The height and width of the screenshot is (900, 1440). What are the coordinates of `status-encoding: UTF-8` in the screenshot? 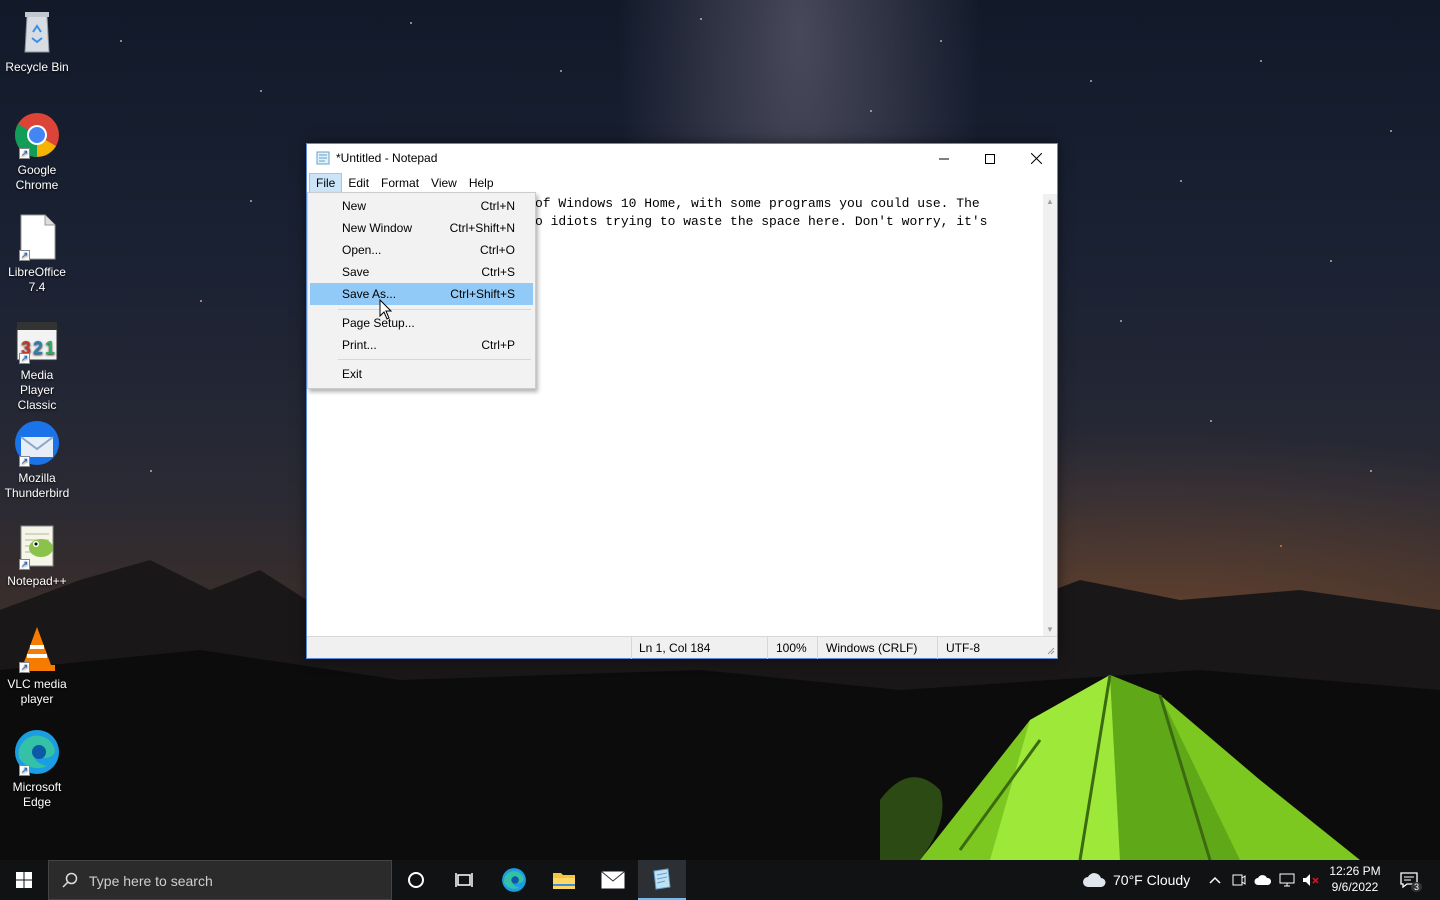 It's located at (963, 648).